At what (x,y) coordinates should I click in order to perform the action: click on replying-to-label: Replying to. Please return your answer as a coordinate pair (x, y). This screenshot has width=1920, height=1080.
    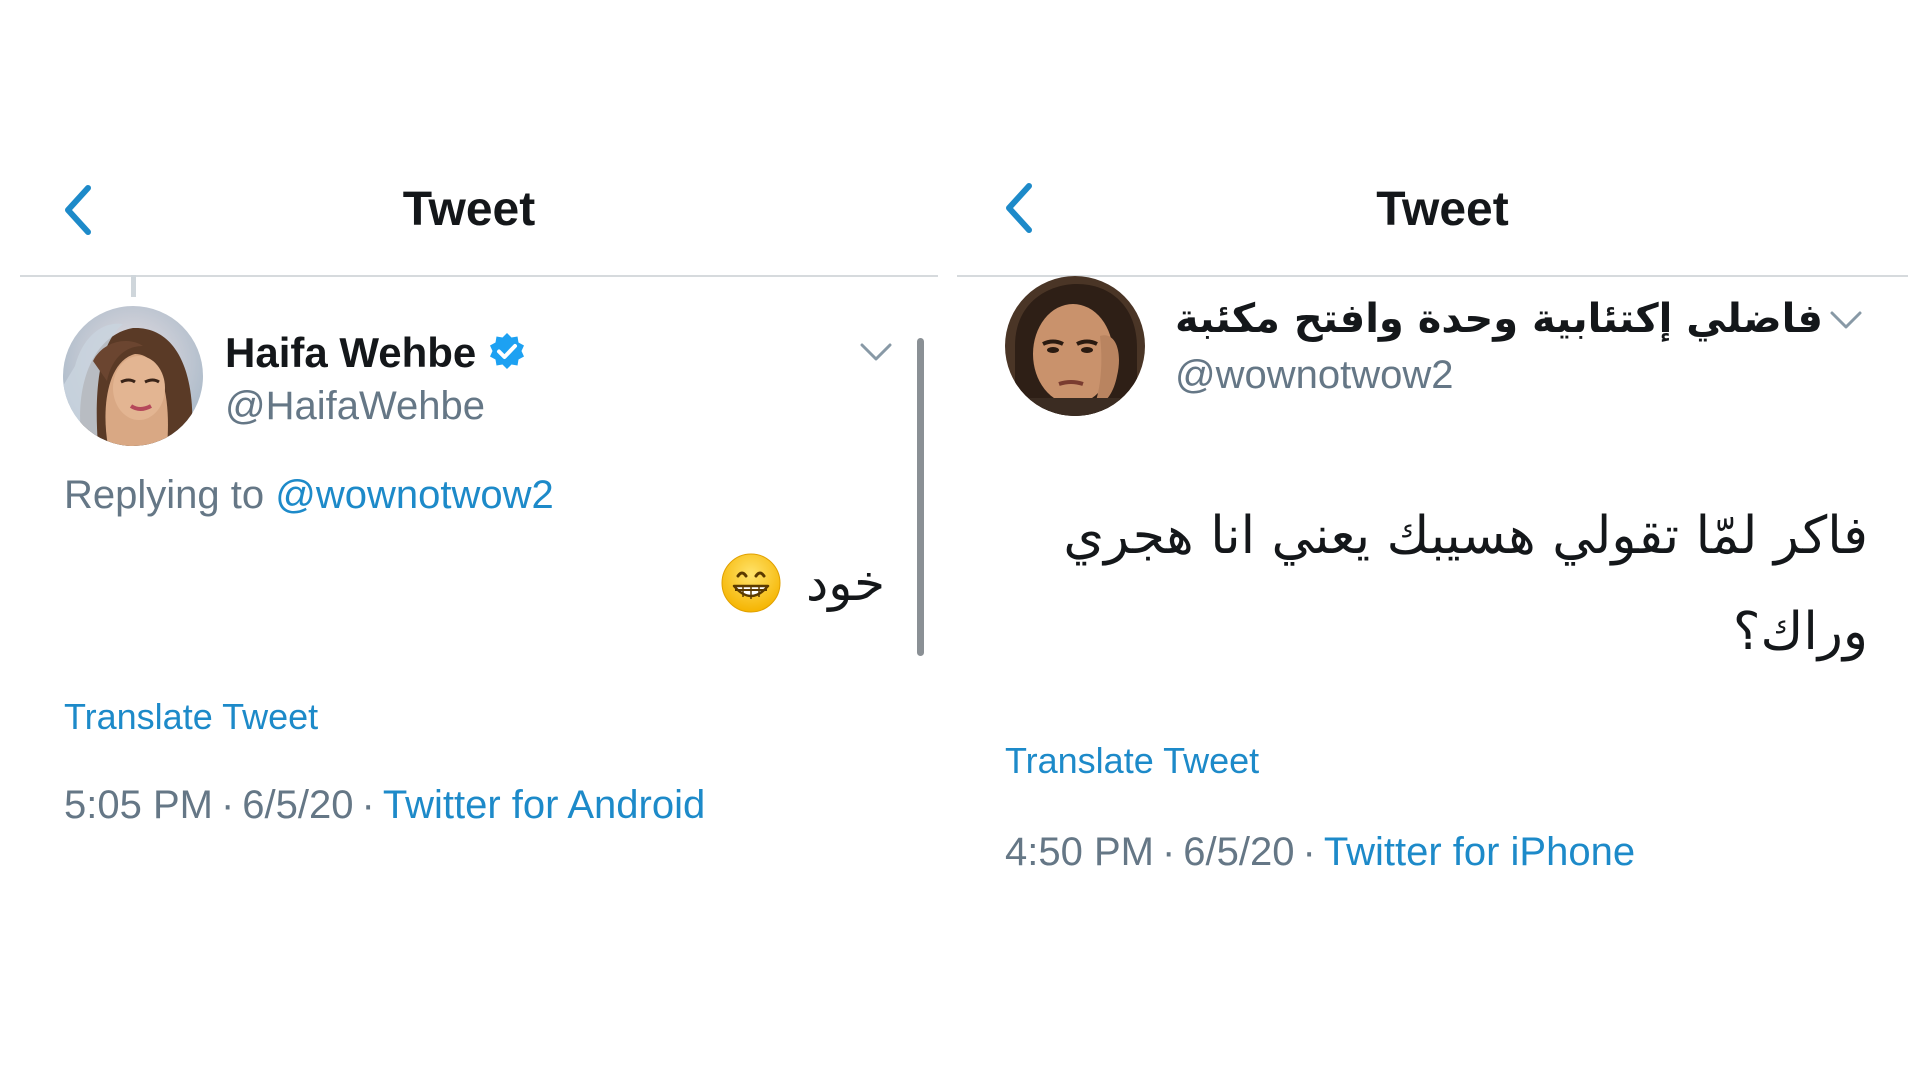
    Looking at the image, I should click on (164, 495).